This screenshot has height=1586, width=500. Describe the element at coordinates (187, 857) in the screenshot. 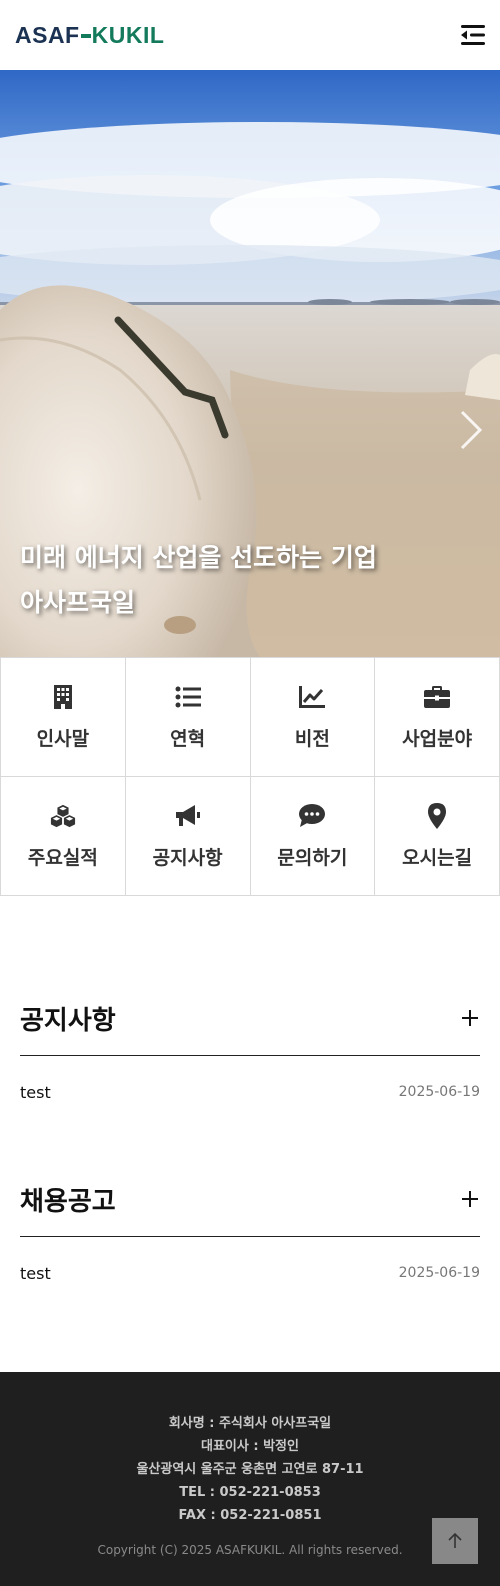

I see `quick-item-label: 공지사항` at that location.